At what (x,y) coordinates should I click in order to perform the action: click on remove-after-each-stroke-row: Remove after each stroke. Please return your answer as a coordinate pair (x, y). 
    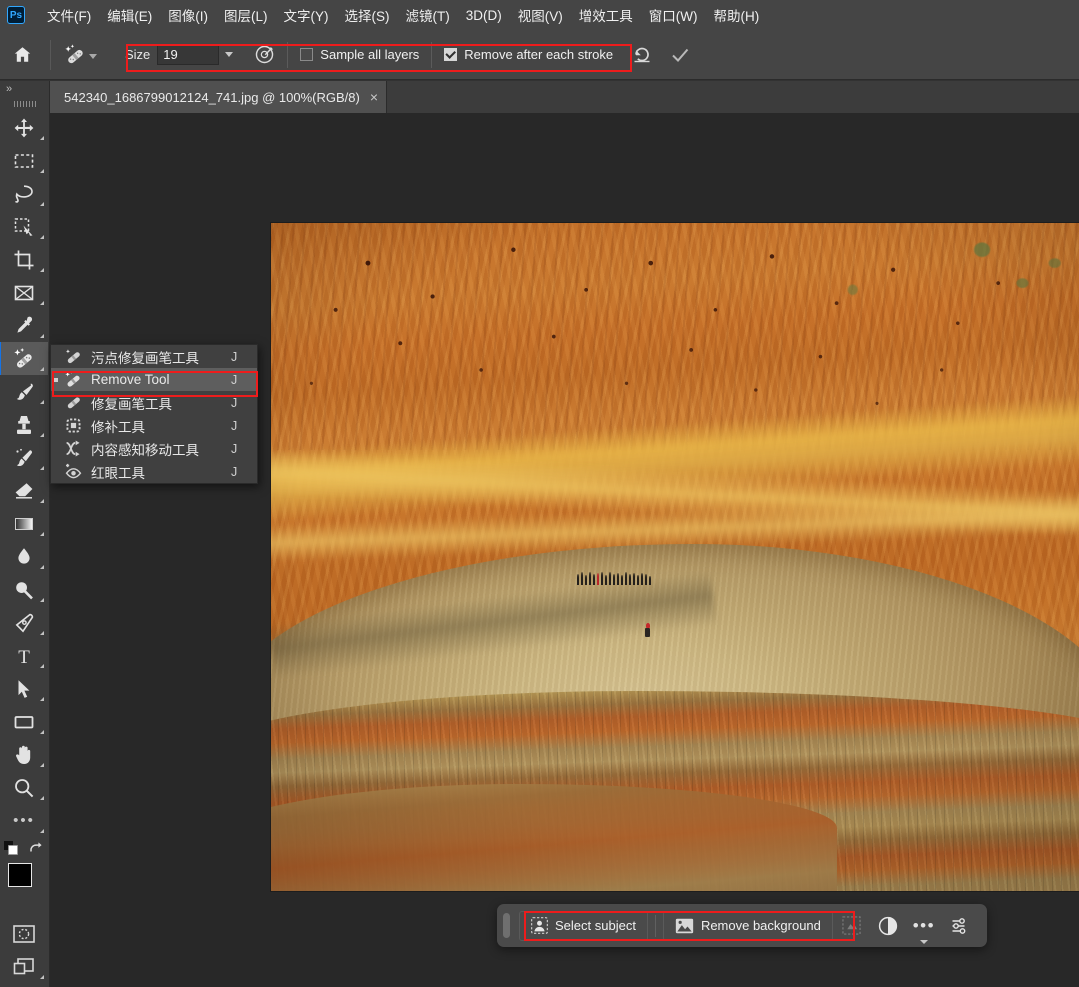
    Looking at the image, I should click on (528, 54).